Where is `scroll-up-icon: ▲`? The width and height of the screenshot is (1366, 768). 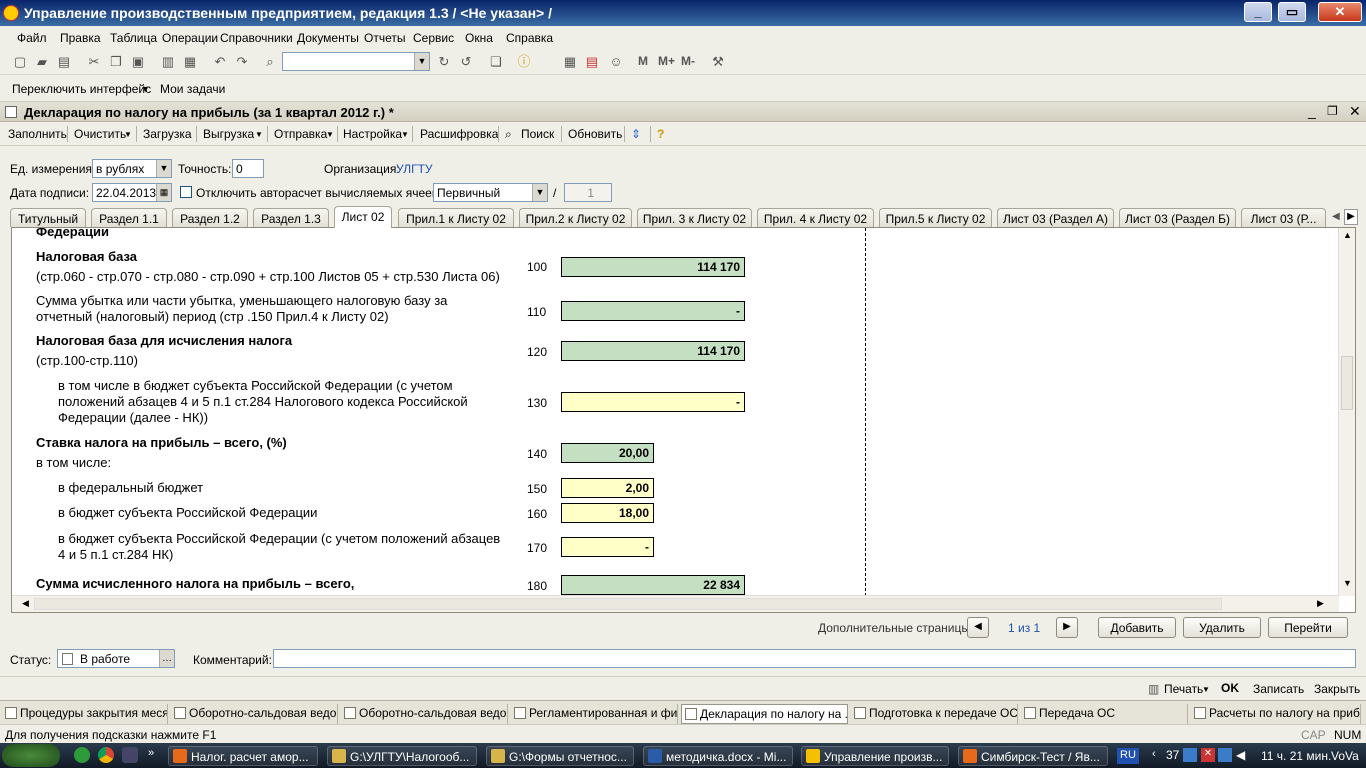 scroll-up-icon: ▲ is located at coordinates (1347, 235).